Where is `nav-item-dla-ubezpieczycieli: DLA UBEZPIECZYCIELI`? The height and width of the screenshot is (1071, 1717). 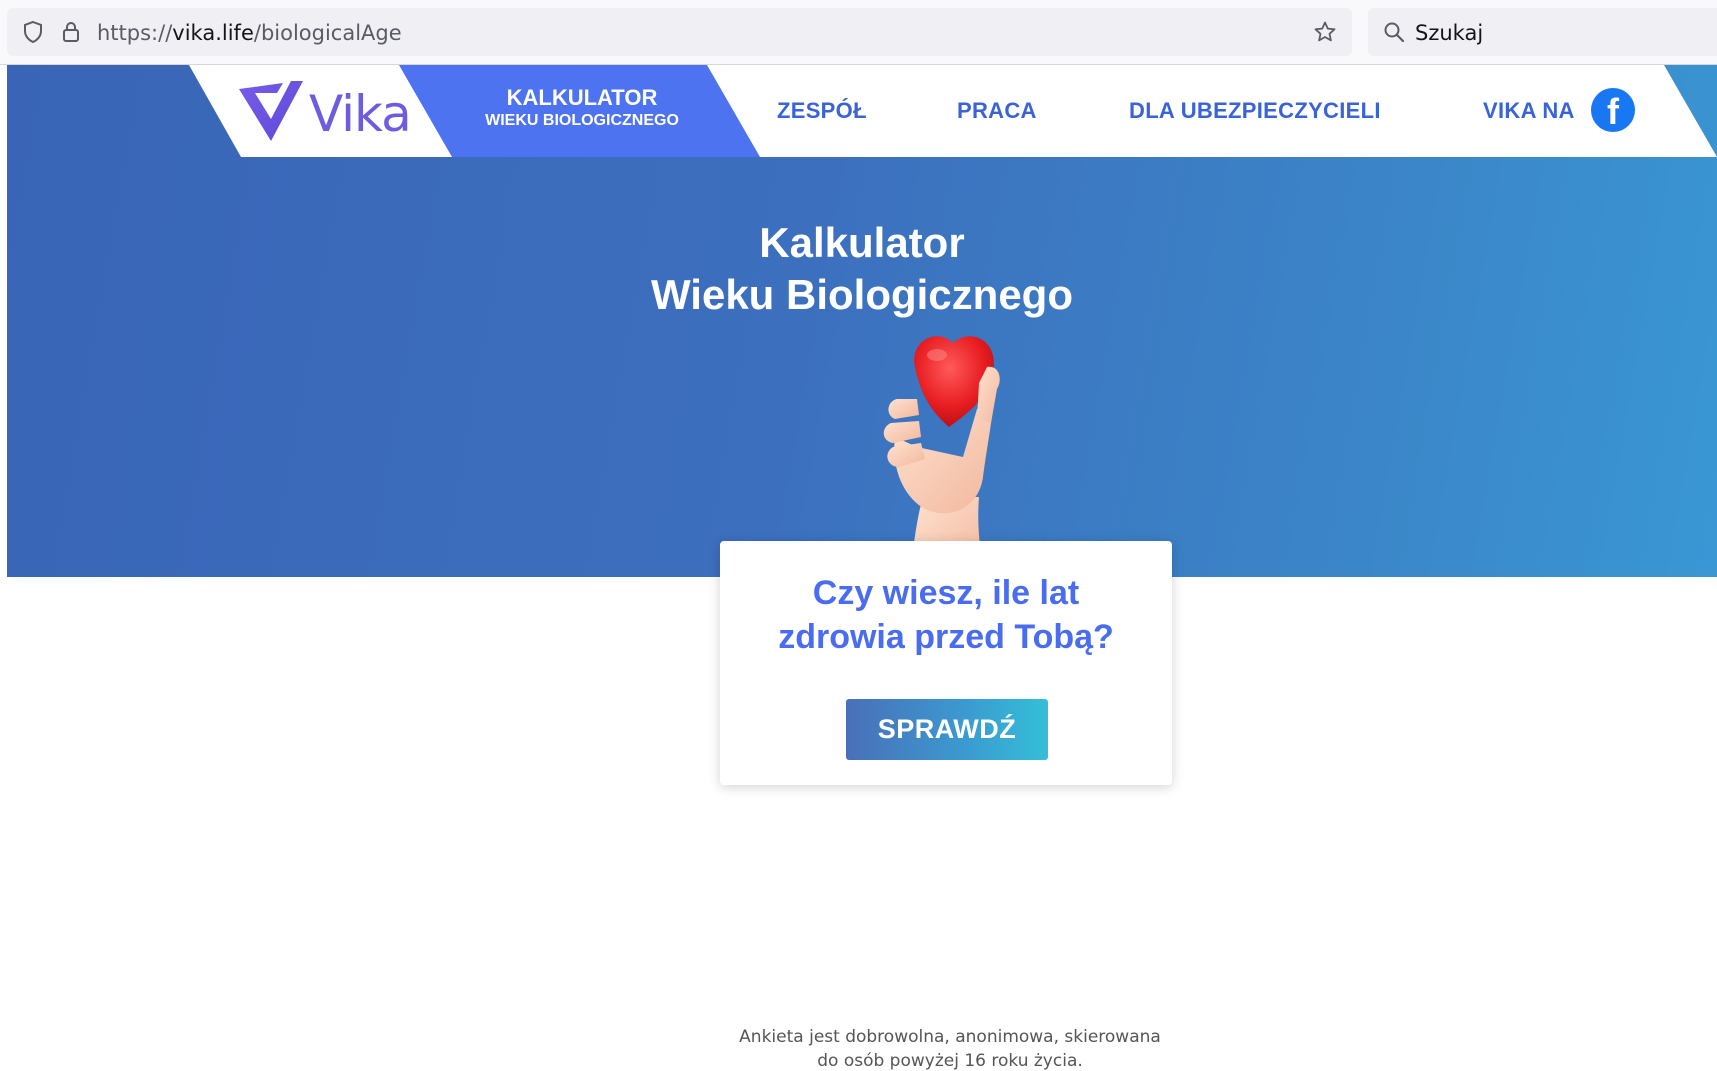
nav-item-dla-ubezpieczycieli: DLA UBEZPIECZYCIELI is located at coordinates (1255, 111).